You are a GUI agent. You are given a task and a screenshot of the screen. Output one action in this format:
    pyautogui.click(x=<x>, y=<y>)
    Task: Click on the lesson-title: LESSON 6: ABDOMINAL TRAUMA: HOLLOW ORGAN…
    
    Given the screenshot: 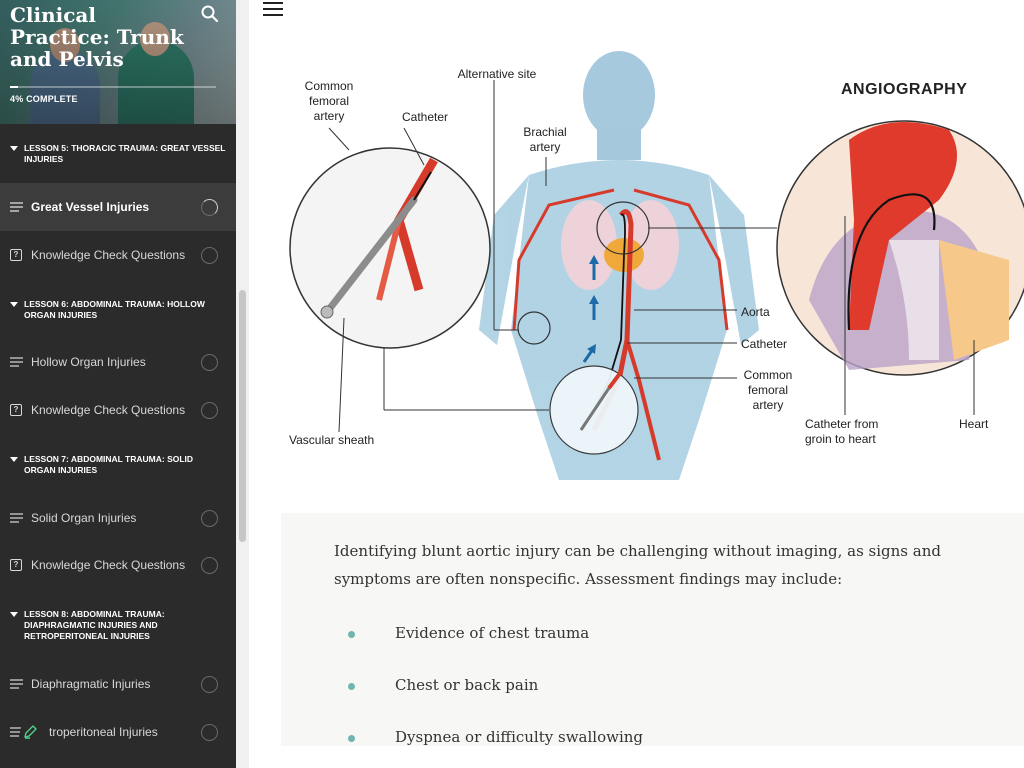 What is the action you would take?
    pyautogui.click(x=114, y=309)
    